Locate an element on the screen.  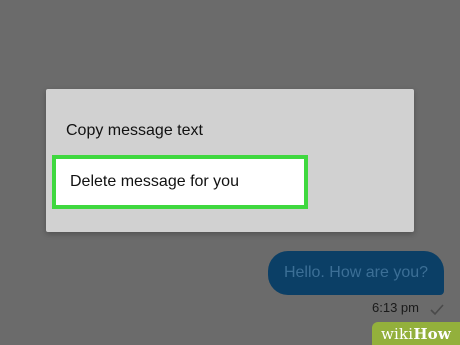
delete-message-for-you-item: Delete message for you is located at coordinates (180, 182).